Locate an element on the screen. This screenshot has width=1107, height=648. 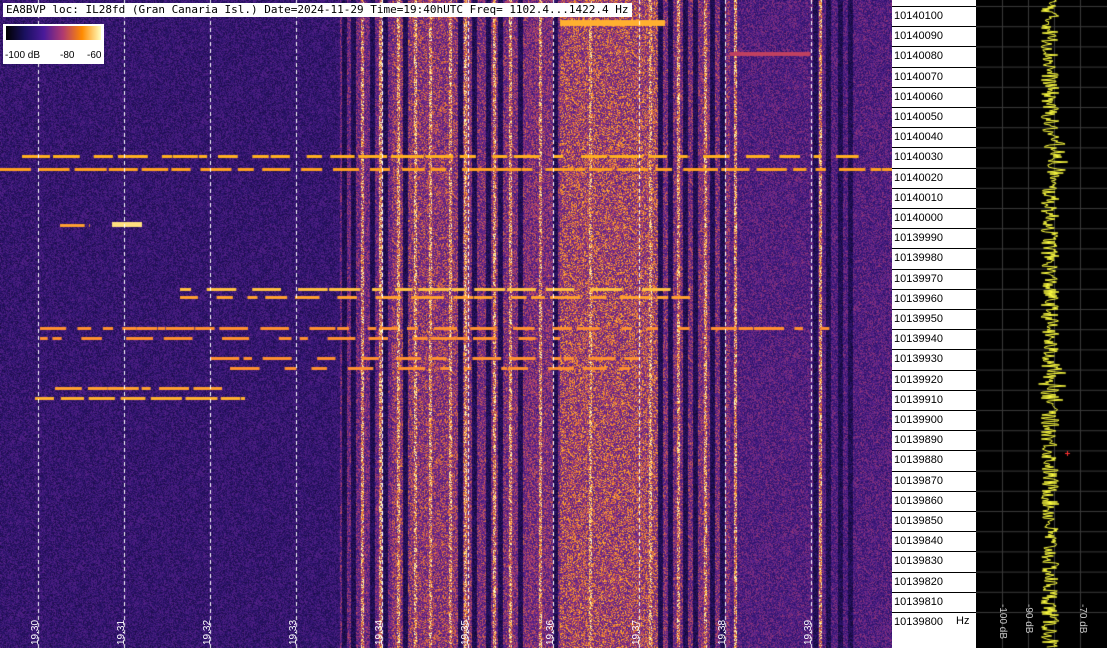
time-label: 19.37 is located at coordinates (636, 632).